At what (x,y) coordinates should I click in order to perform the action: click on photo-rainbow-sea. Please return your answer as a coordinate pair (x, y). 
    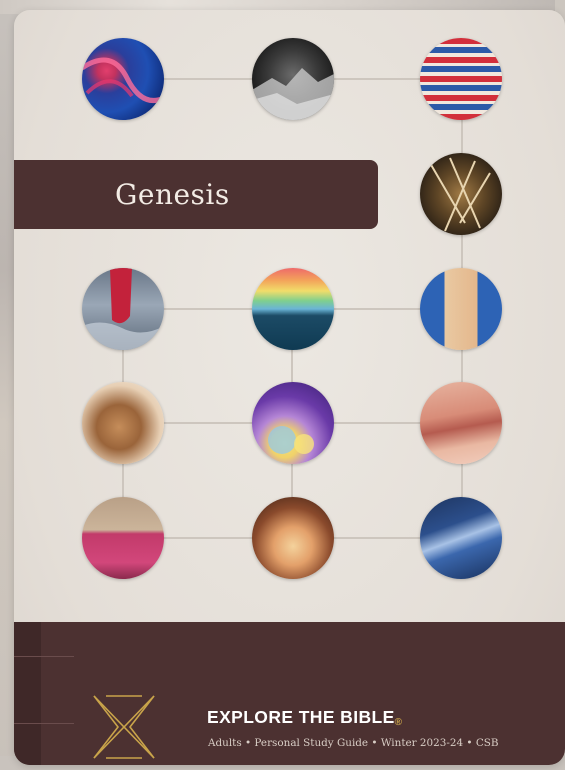
    Looking at the image, I should click on (293, 309).